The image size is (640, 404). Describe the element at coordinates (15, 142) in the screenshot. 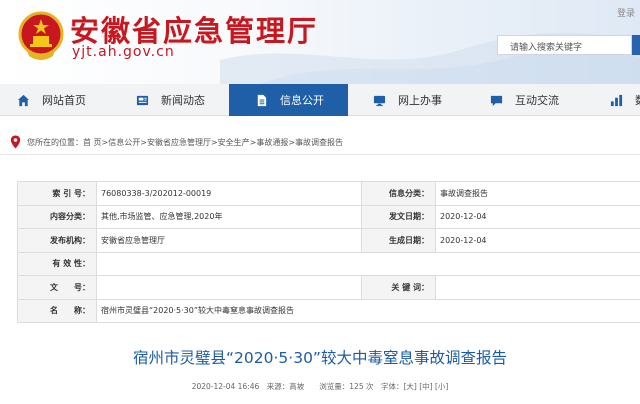

I see `location-pin-icon` at that location.